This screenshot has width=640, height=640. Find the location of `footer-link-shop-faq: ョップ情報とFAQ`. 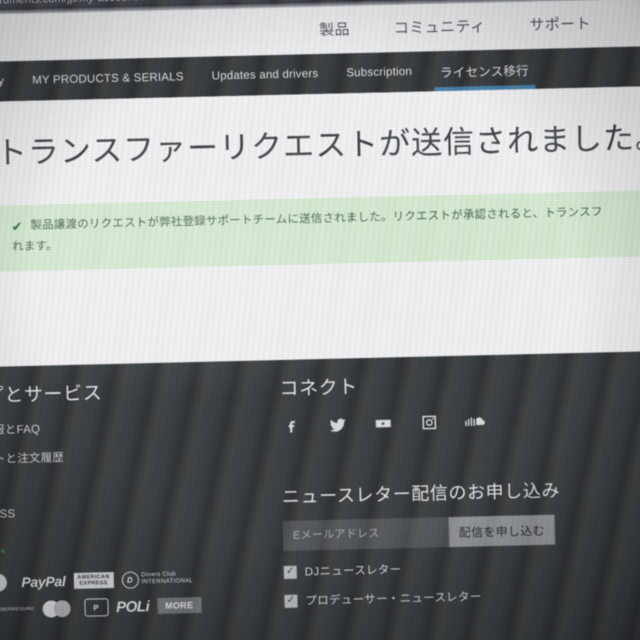

footer-link-shop-faq: ョップ情報とFAQ is located at coordinates (123, 427).